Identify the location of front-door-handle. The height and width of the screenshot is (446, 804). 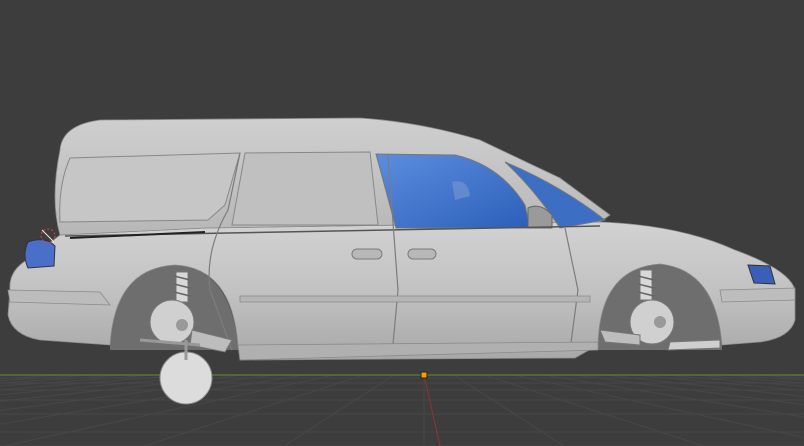
(422, 254).